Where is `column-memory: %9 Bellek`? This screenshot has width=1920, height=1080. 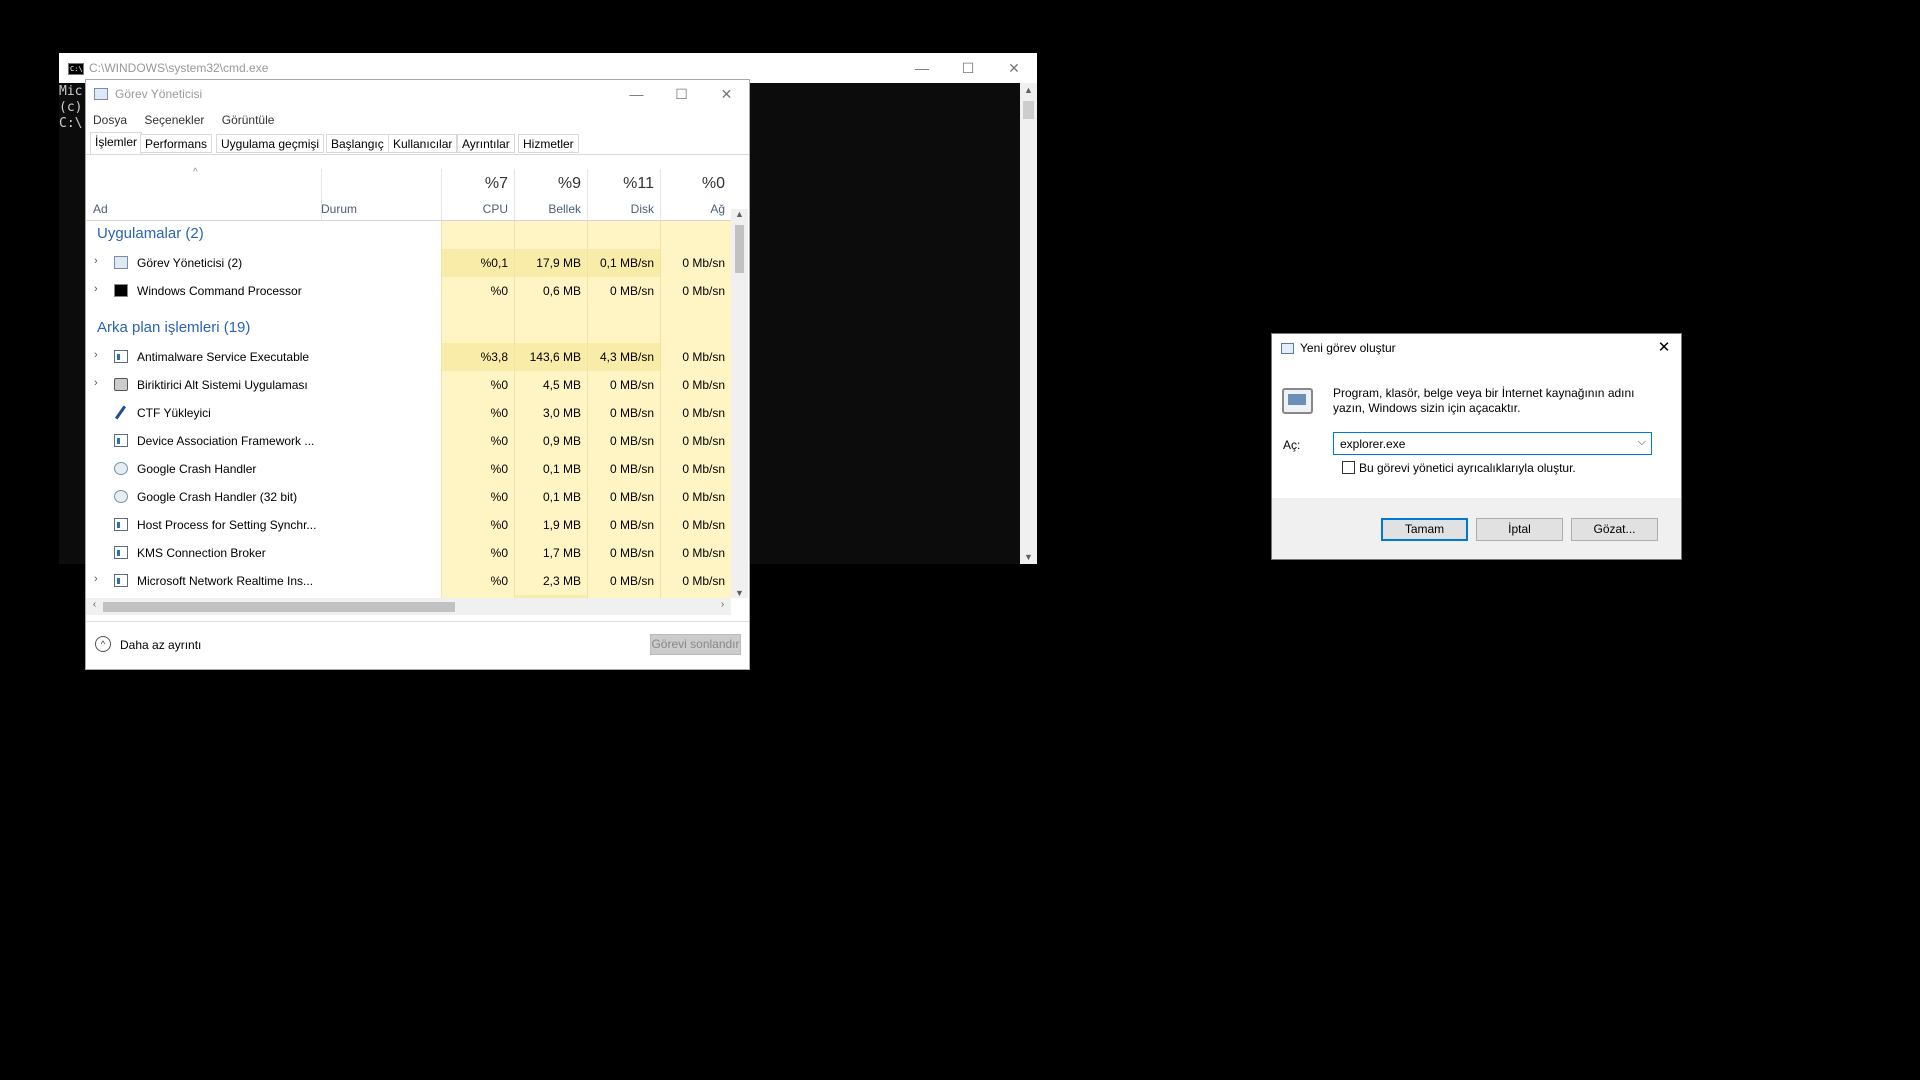 column-memory: %9 Bellek is located at coordinates (550, 194).